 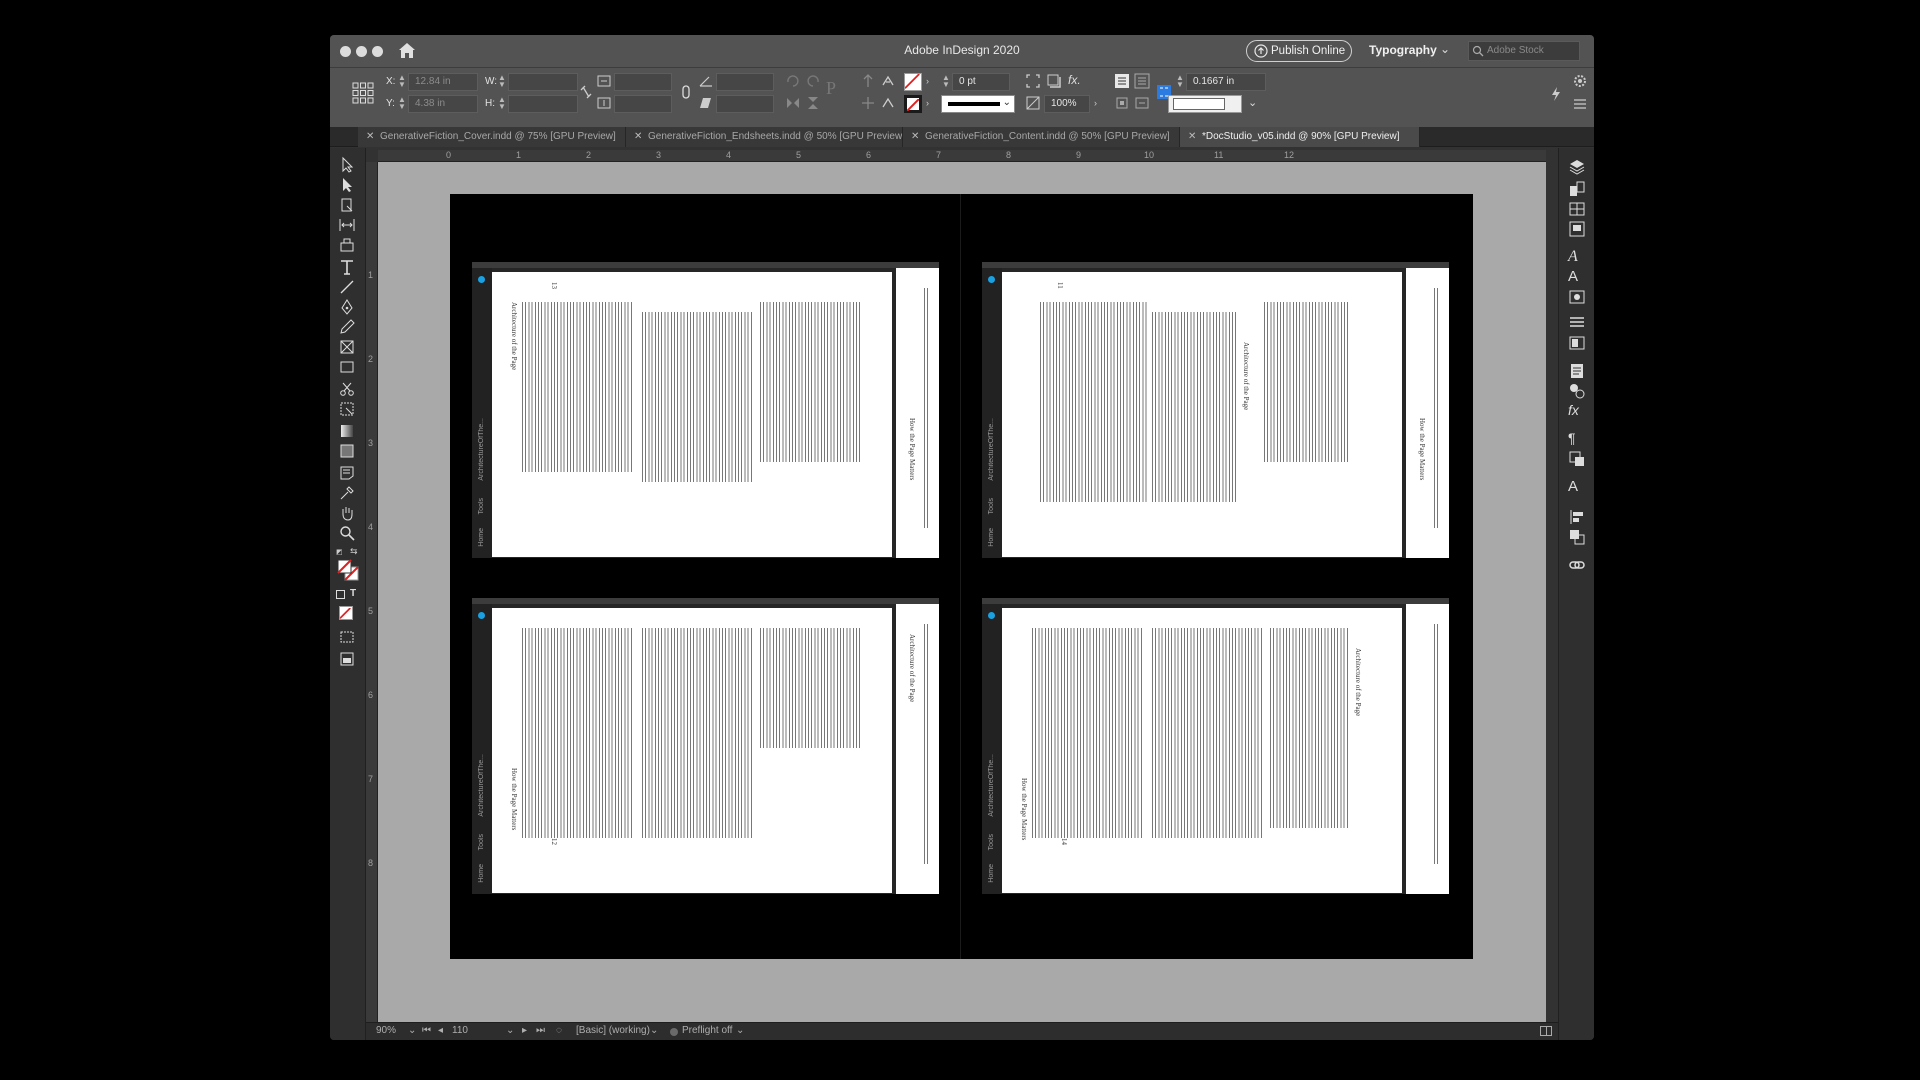 What do you see at coordinates (402, 81) in the screenshot?
I see `x-stepper: ▲ ▼` at bounding box center [402, 81].